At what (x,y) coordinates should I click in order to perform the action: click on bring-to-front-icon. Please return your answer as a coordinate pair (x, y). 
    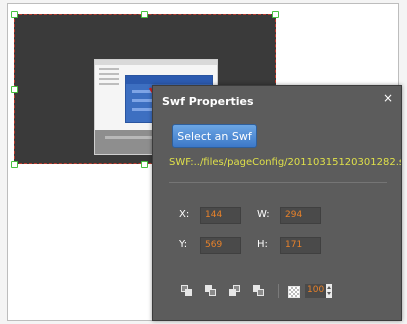
    Looking at the image, I should click on (187, 291).